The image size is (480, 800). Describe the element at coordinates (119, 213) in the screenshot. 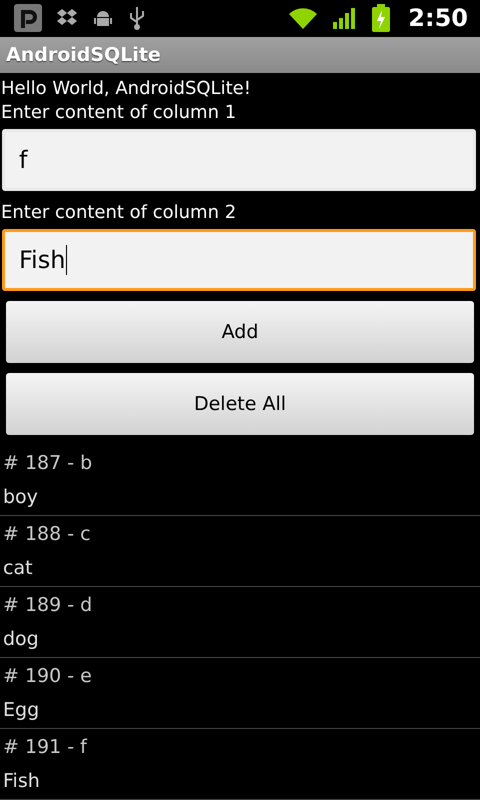

I see `field-label: Enter content of column 2` at that location.